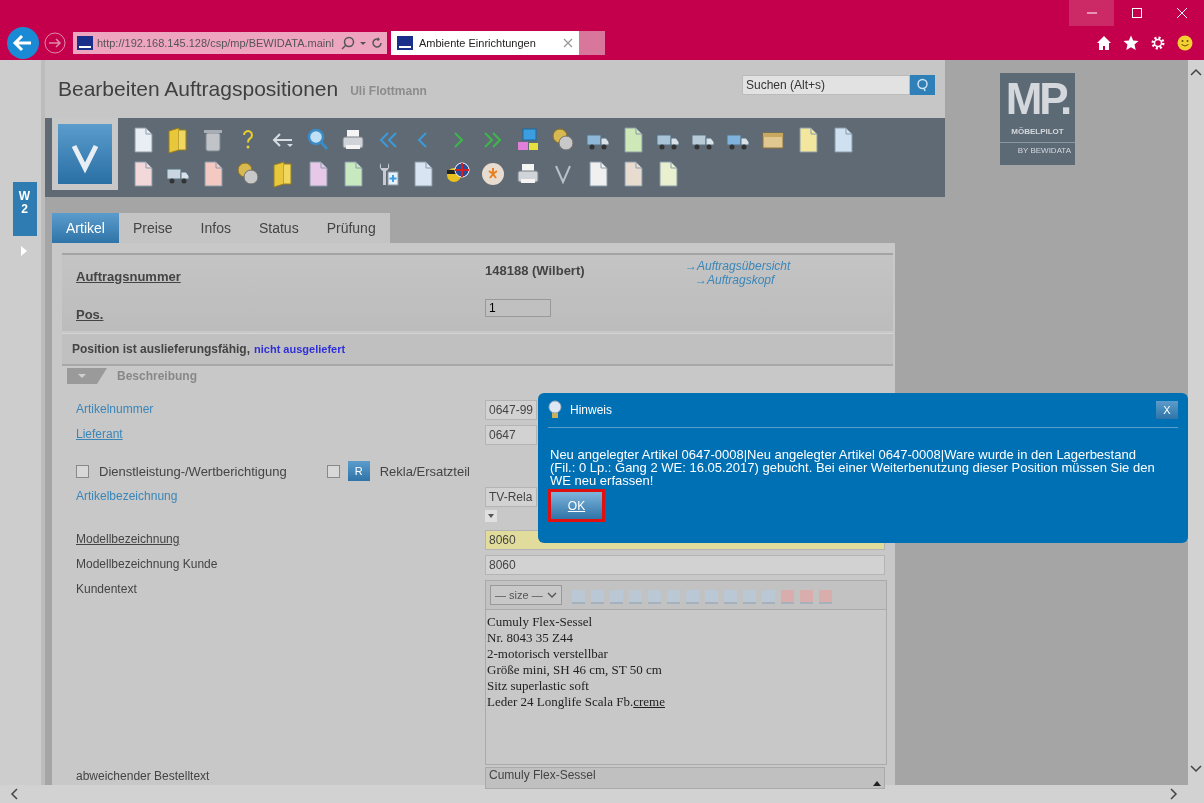 The width and height of the screenshot is (1204, 803). What do you see at coordinates (55, 43) in the screenshot?
I see `forward-button` at bounding box center [55, 43].